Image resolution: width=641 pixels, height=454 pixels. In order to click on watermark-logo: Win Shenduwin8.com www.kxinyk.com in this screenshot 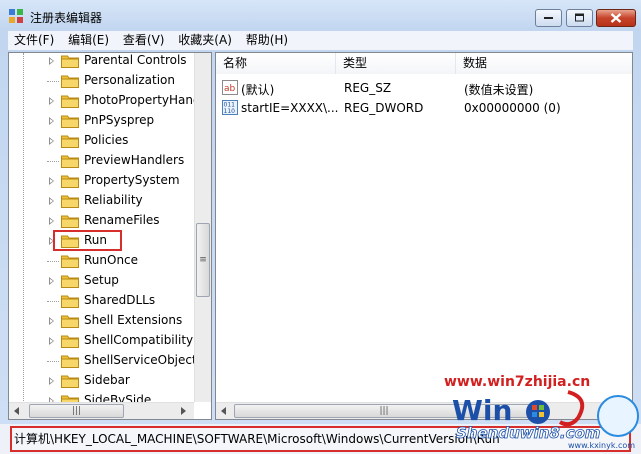, I will do `click(545, 420)`.